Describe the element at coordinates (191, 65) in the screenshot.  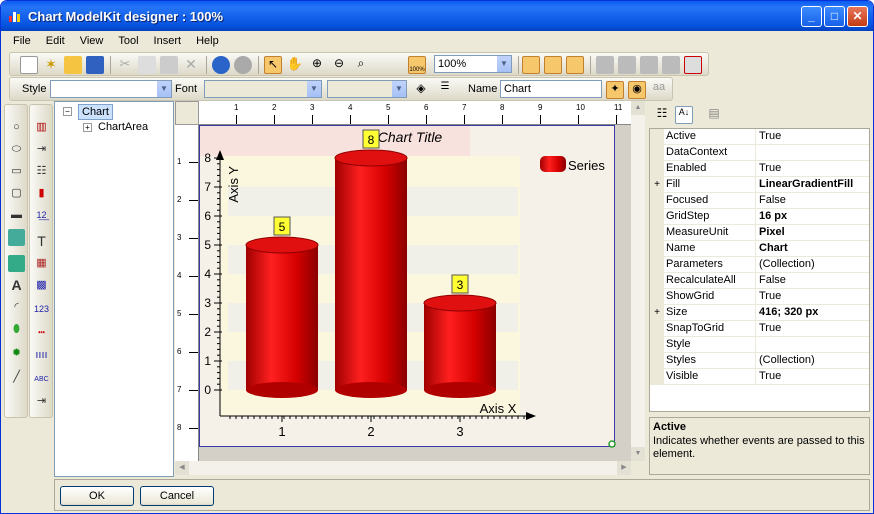
I see `delete-icon: ✕` at that location.